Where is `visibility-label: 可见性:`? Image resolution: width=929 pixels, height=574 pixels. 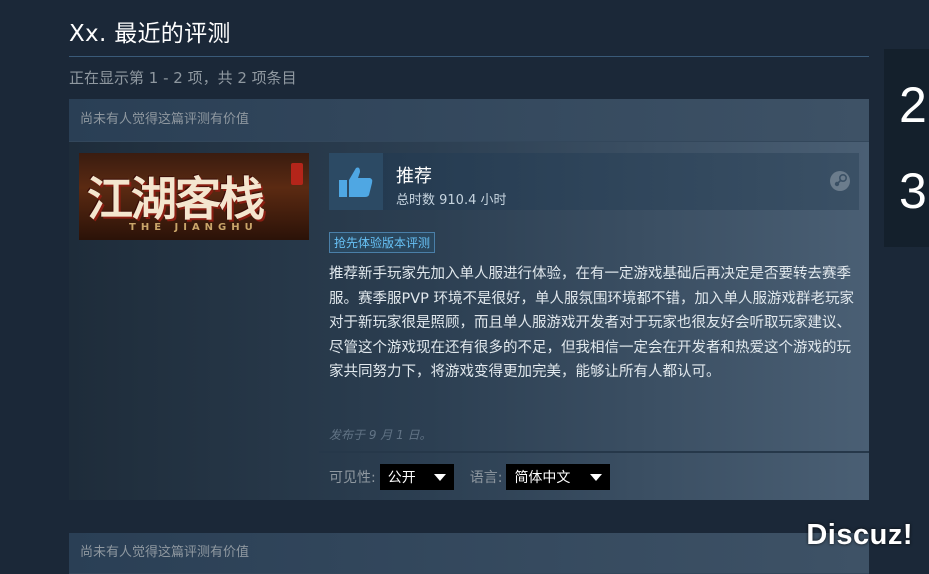 visibility-label: 可见性: is located at coordinates (352, 478).